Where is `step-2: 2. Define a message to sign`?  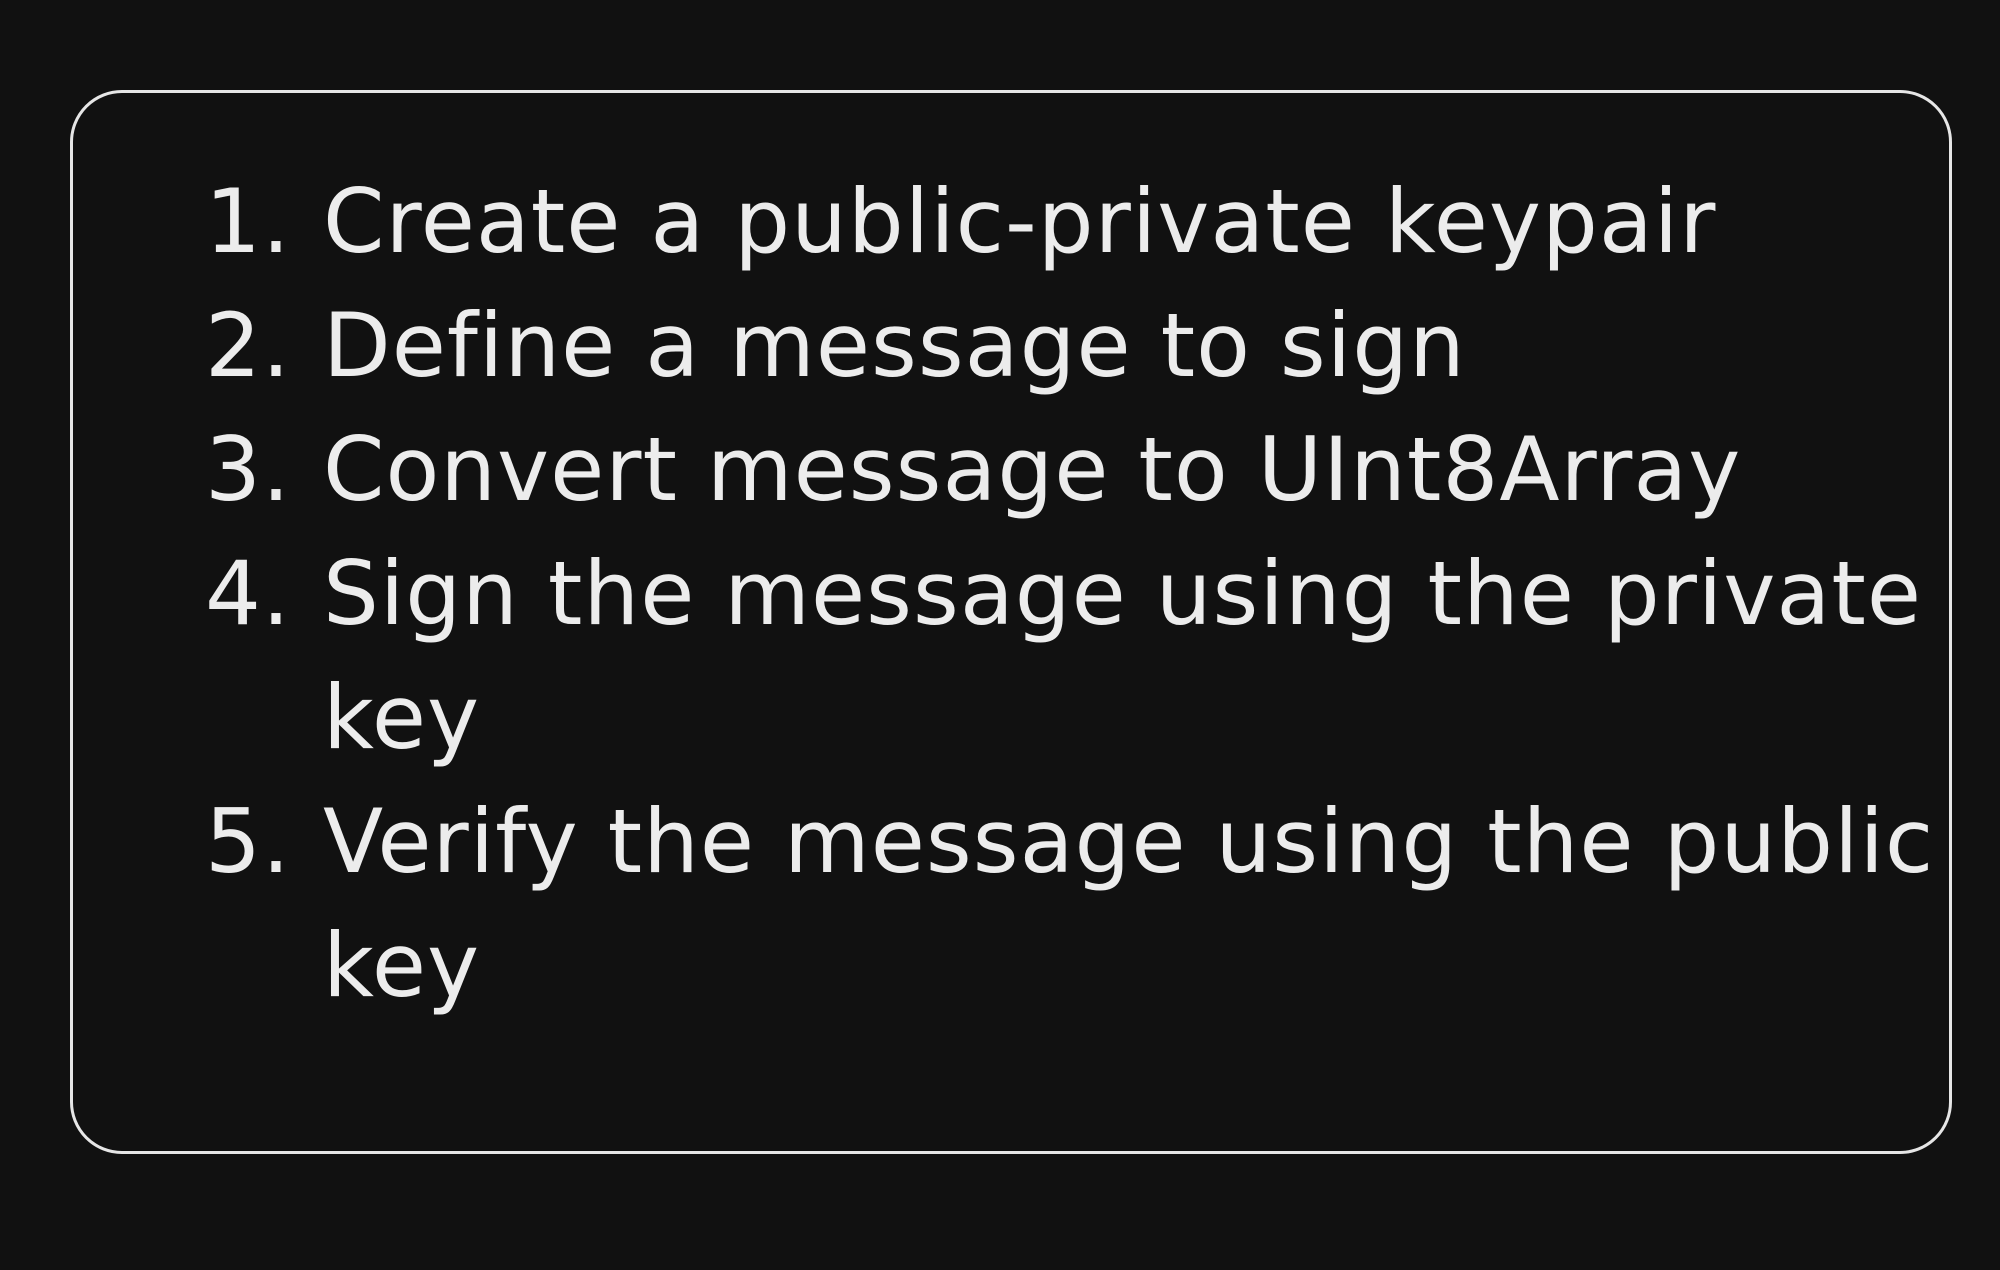 step-2: 2. Define a message to sign is located at coordinates (1075, 346).